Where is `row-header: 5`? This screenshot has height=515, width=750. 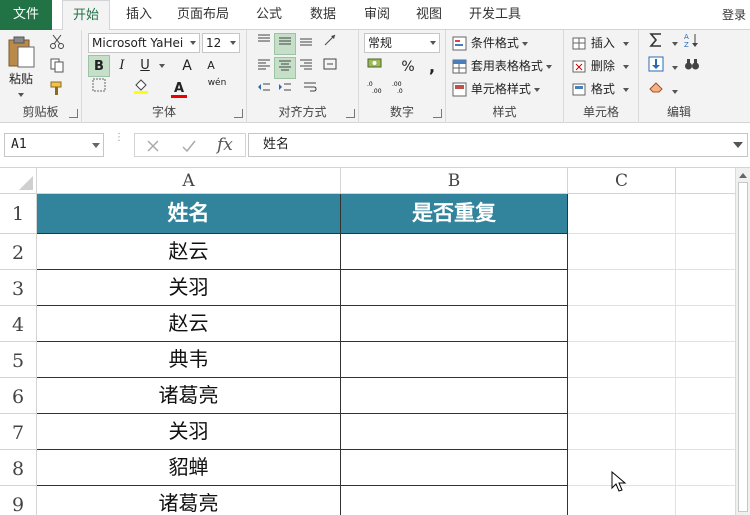
row-header: 5 is located at coordinates (18, 360).